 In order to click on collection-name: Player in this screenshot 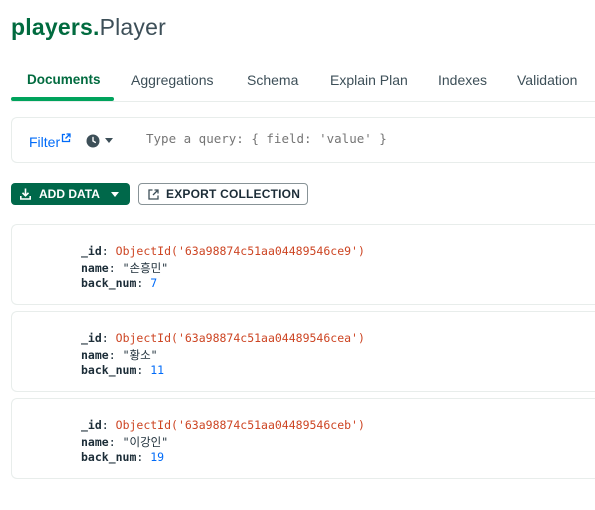, I will do `click(132, 27)`.